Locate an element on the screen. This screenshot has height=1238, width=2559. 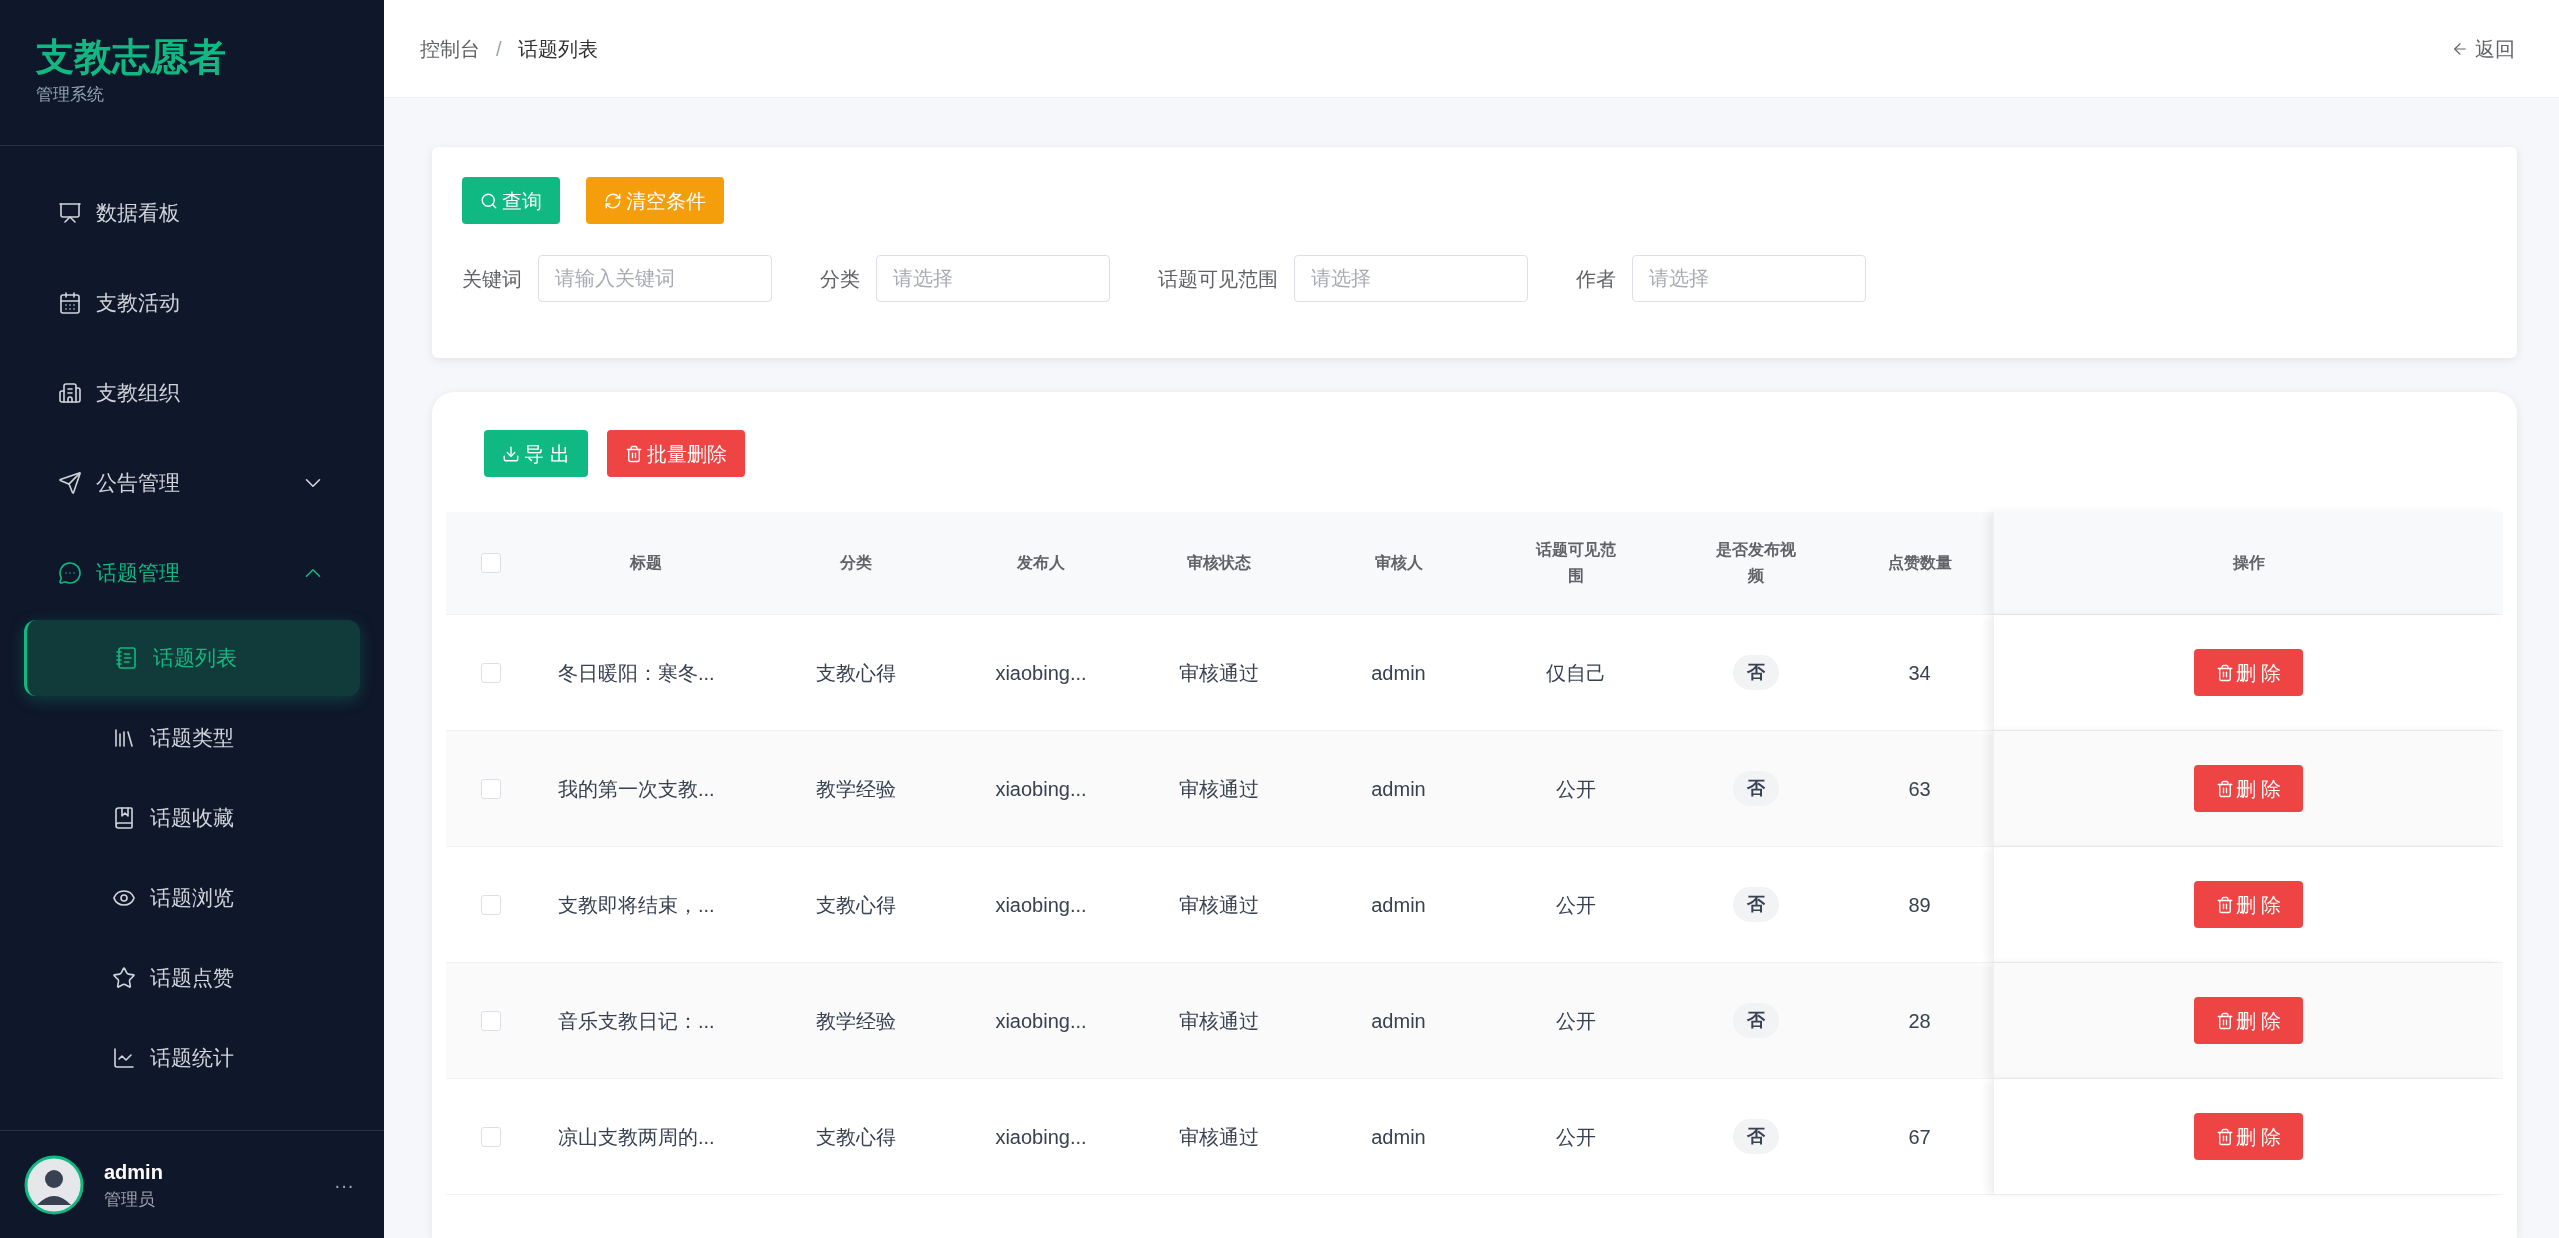
back-button: 返回 is located at coordinates (2487, 48).